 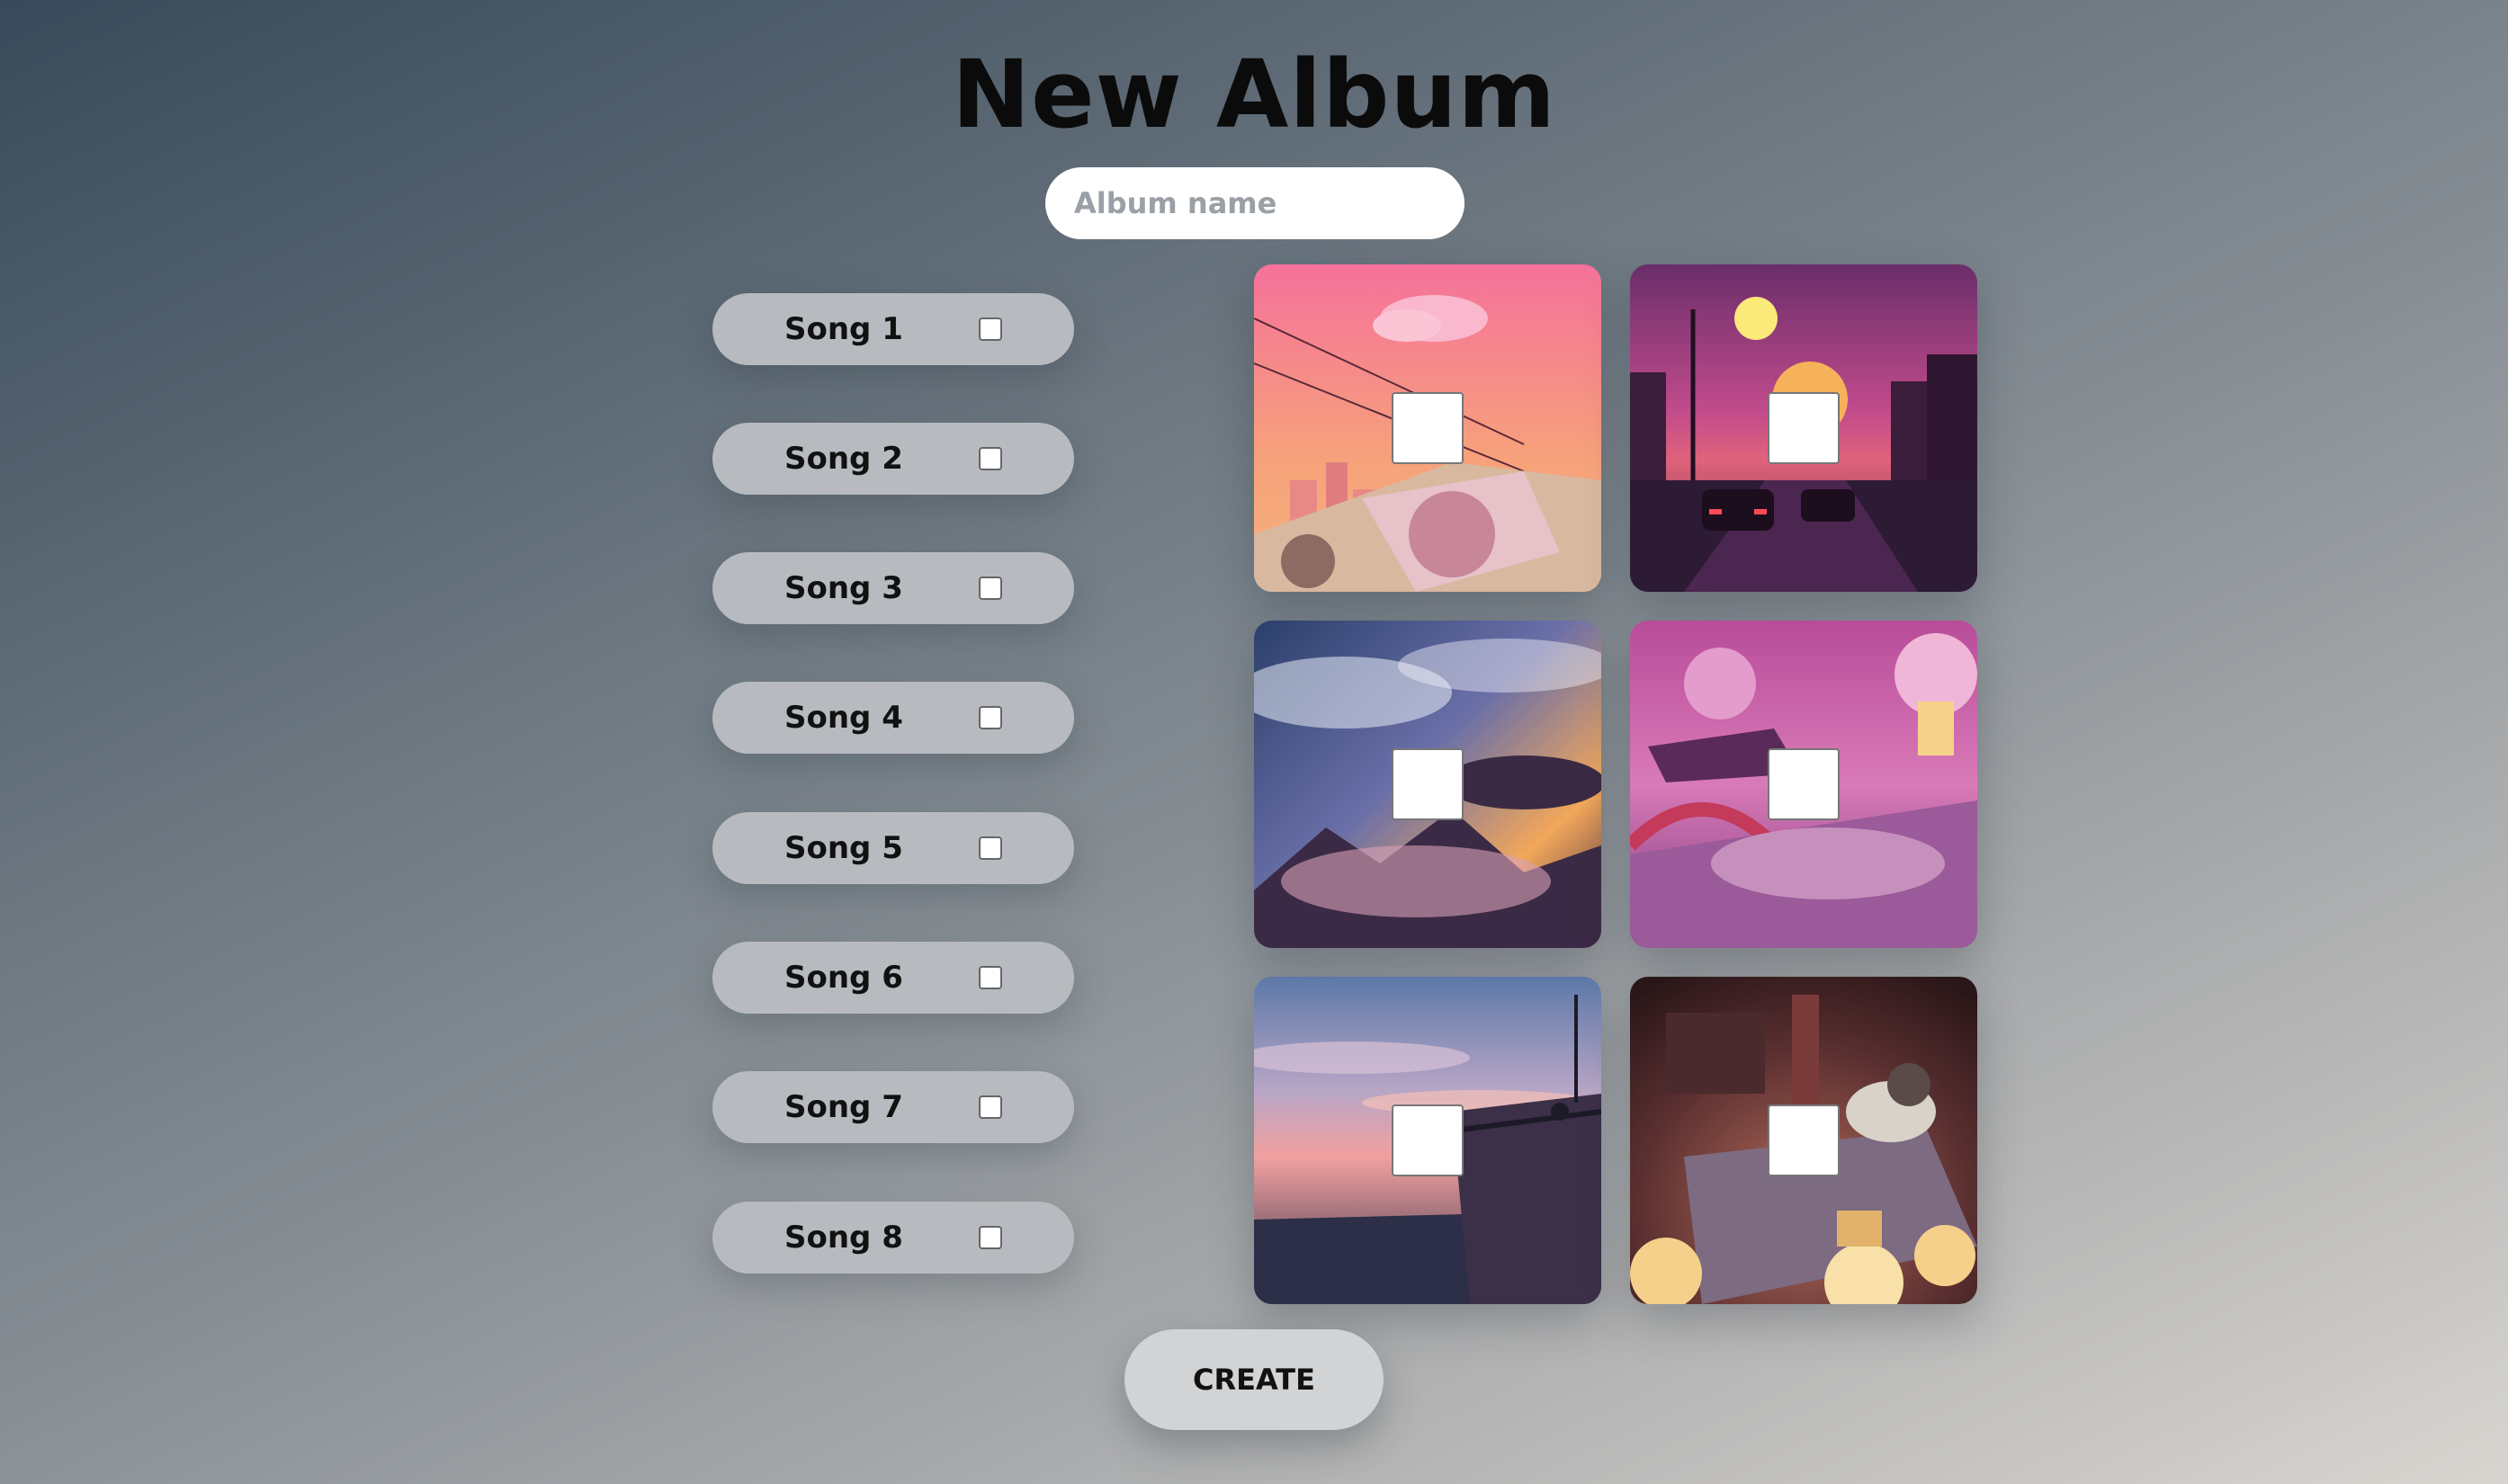 I want to click on song-item-1: Song 1, so click(x=893, y=329).